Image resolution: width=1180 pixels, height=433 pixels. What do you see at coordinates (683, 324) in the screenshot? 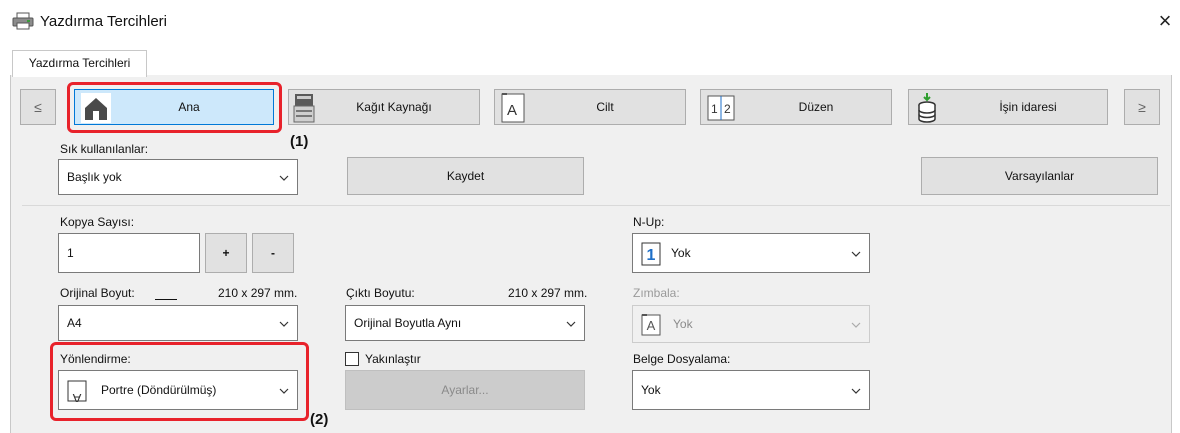
I see `staple-value: Yok` at bounding box center [683, 324].